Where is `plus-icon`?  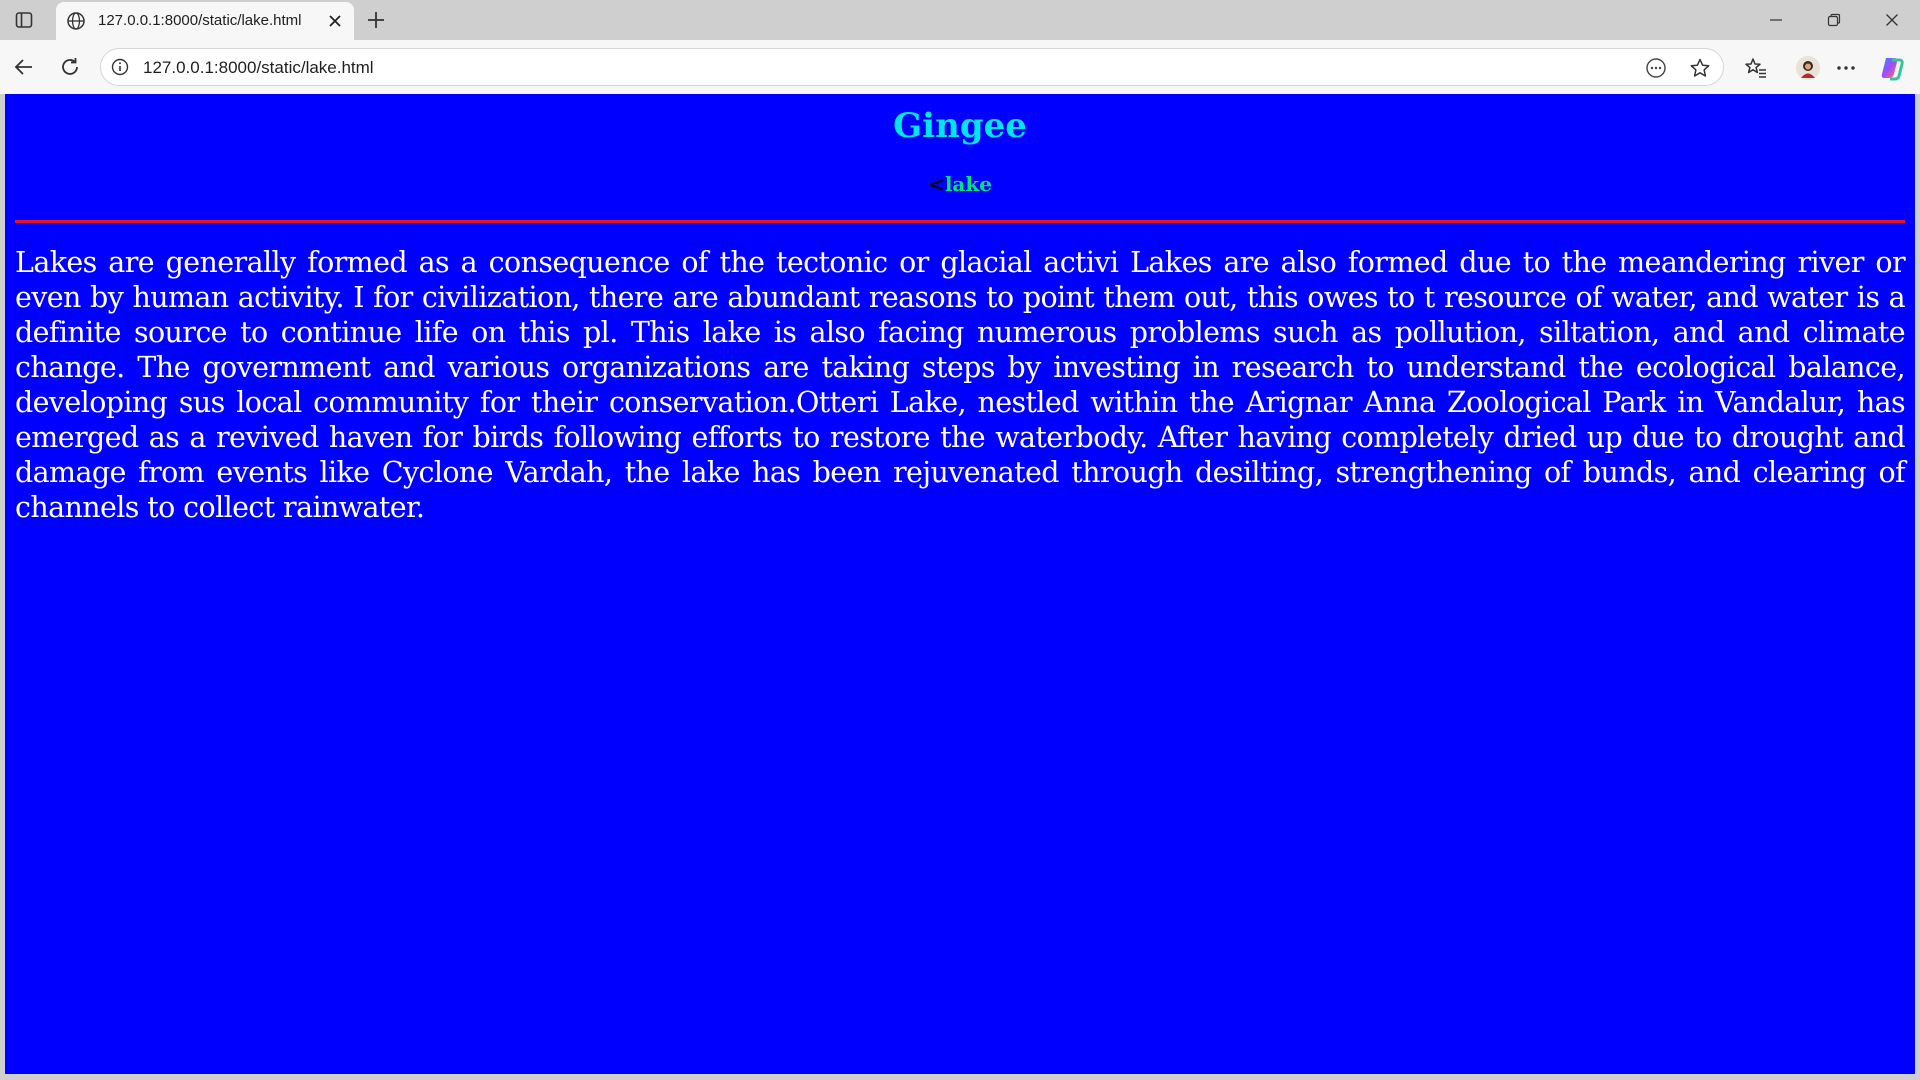 plus-icon is located at coordinates (376, 20).